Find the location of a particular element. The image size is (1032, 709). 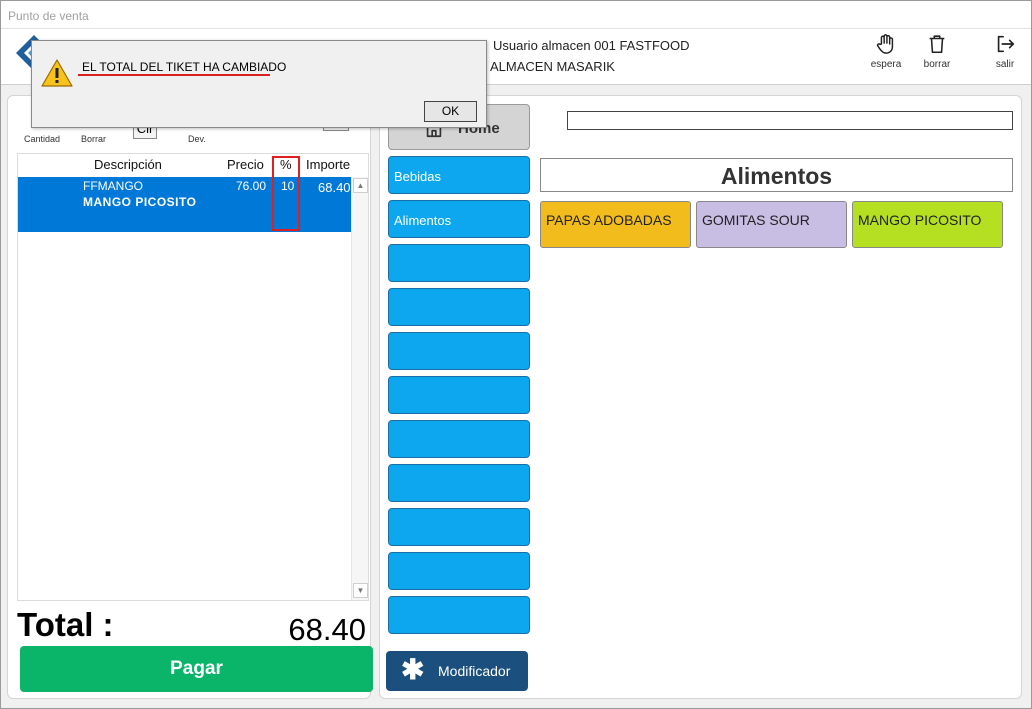

total-label: Total : is located at coordinates (65, 624).